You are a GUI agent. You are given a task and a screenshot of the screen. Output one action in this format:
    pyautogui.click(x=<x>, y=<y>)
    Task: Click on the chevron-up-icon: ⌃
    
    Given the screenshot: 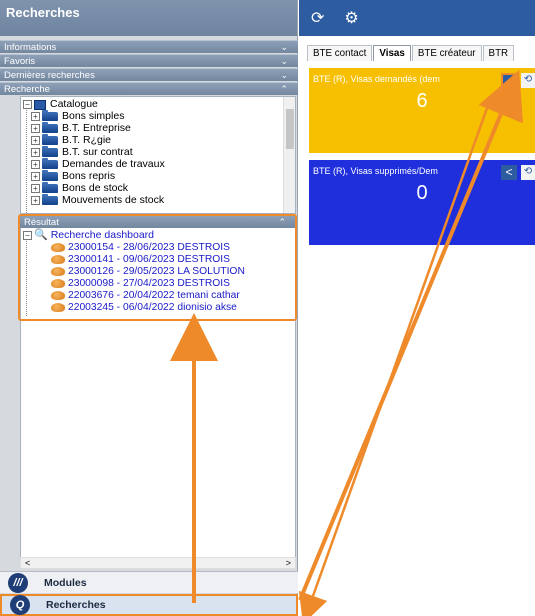 What is the action you would take?
    pyautogui.click(x=287, y=89)
    